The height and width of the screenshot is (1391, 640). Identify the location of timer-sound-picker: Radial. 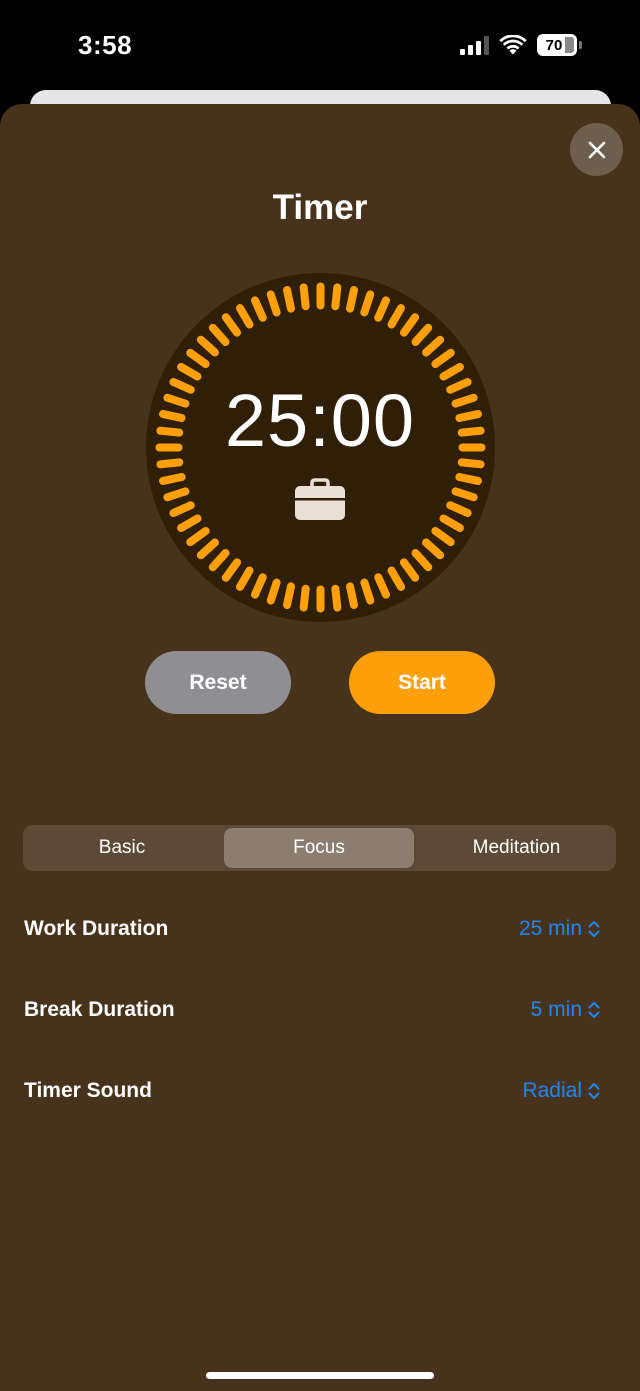
(561, 1091).